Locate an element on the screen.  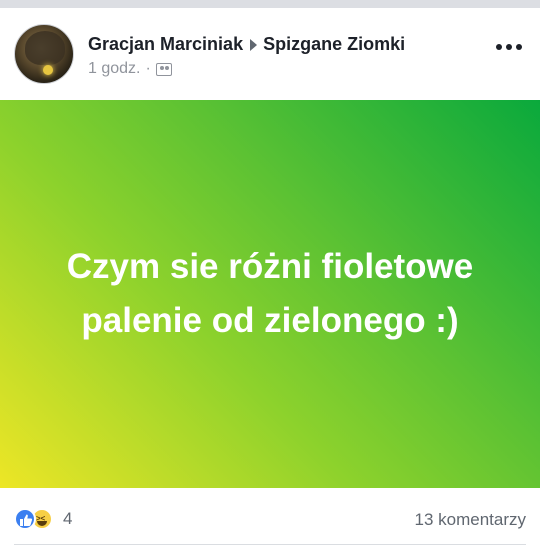
arrow-right-icon is located at coordinates (254, 44).